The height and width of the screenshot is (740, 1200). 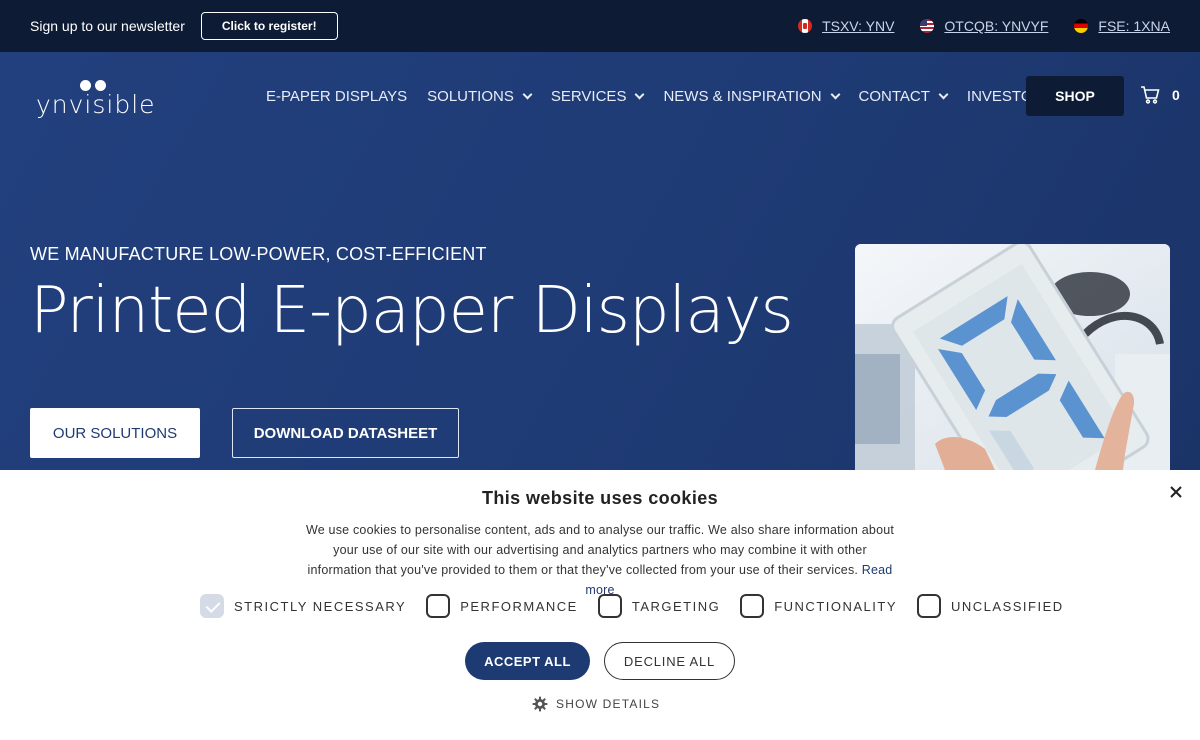 What do you see at coordinates (115, 433) in the screenshot?
I see `our-solutions-button: OUR SOLUTIONS` at bounding box center [115, 433].